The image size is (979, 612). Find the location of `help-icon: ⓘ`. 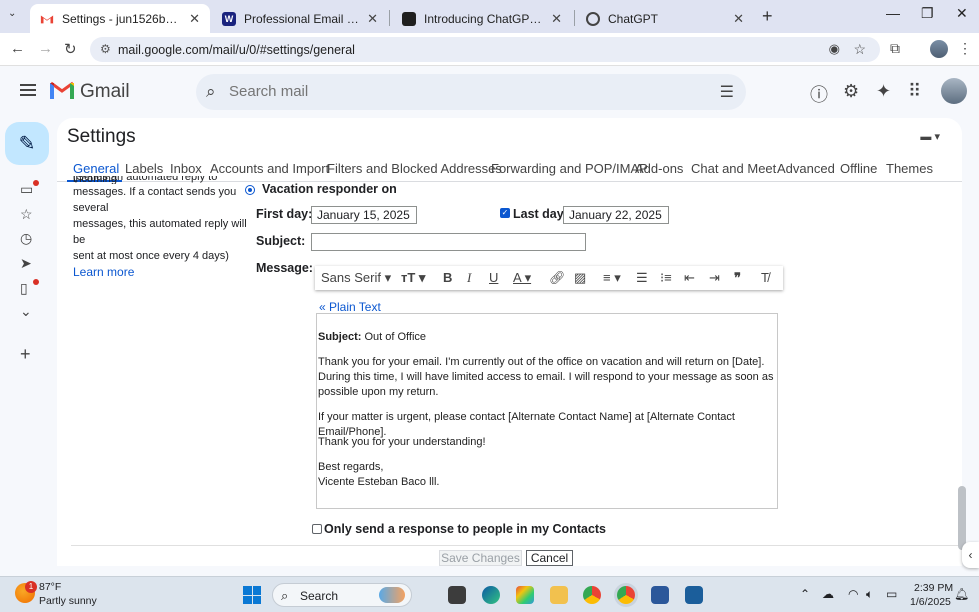

help-icon: ⓘ is located at coordinates (819, 94).